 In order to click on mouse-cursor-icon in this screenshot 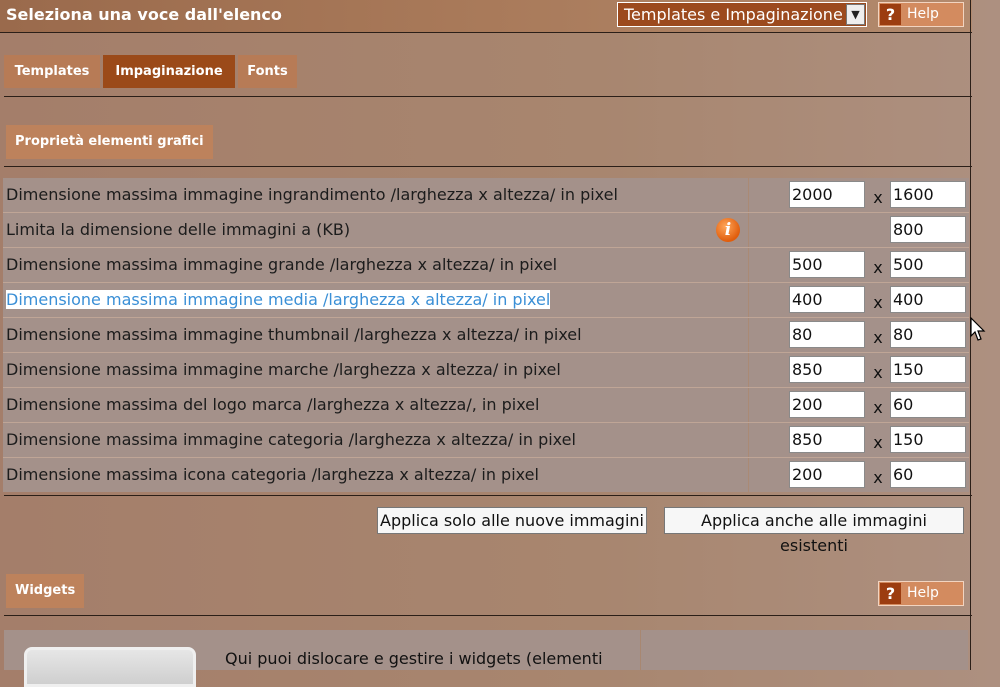, I will do `click(978, 329)`.